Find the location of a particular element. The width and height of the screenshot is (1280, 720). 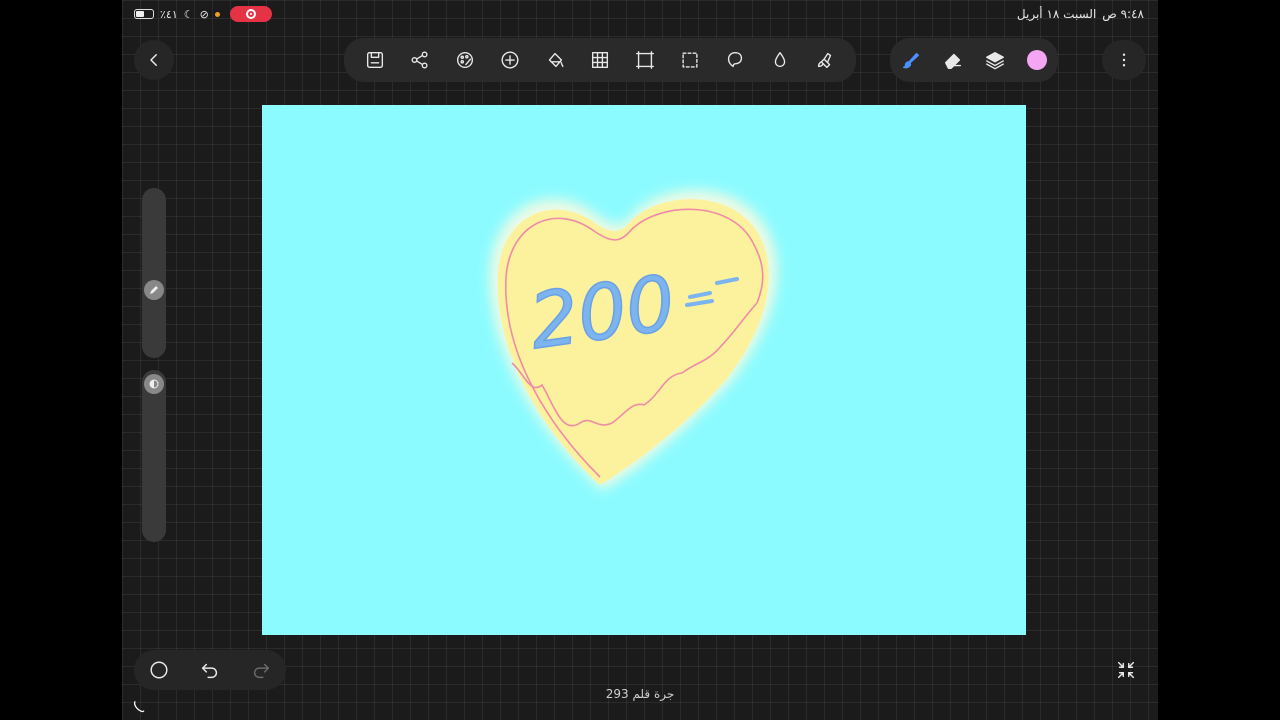

save-button is located at coordinates (375, 60).